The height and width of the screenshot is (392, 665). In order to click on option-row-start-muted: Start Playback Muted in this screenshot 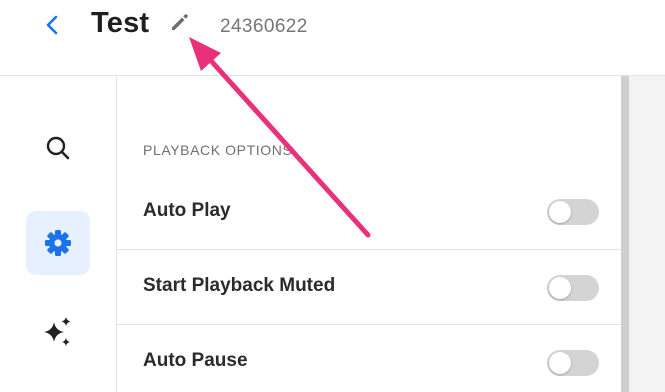, I will do `click(369, 287)`.